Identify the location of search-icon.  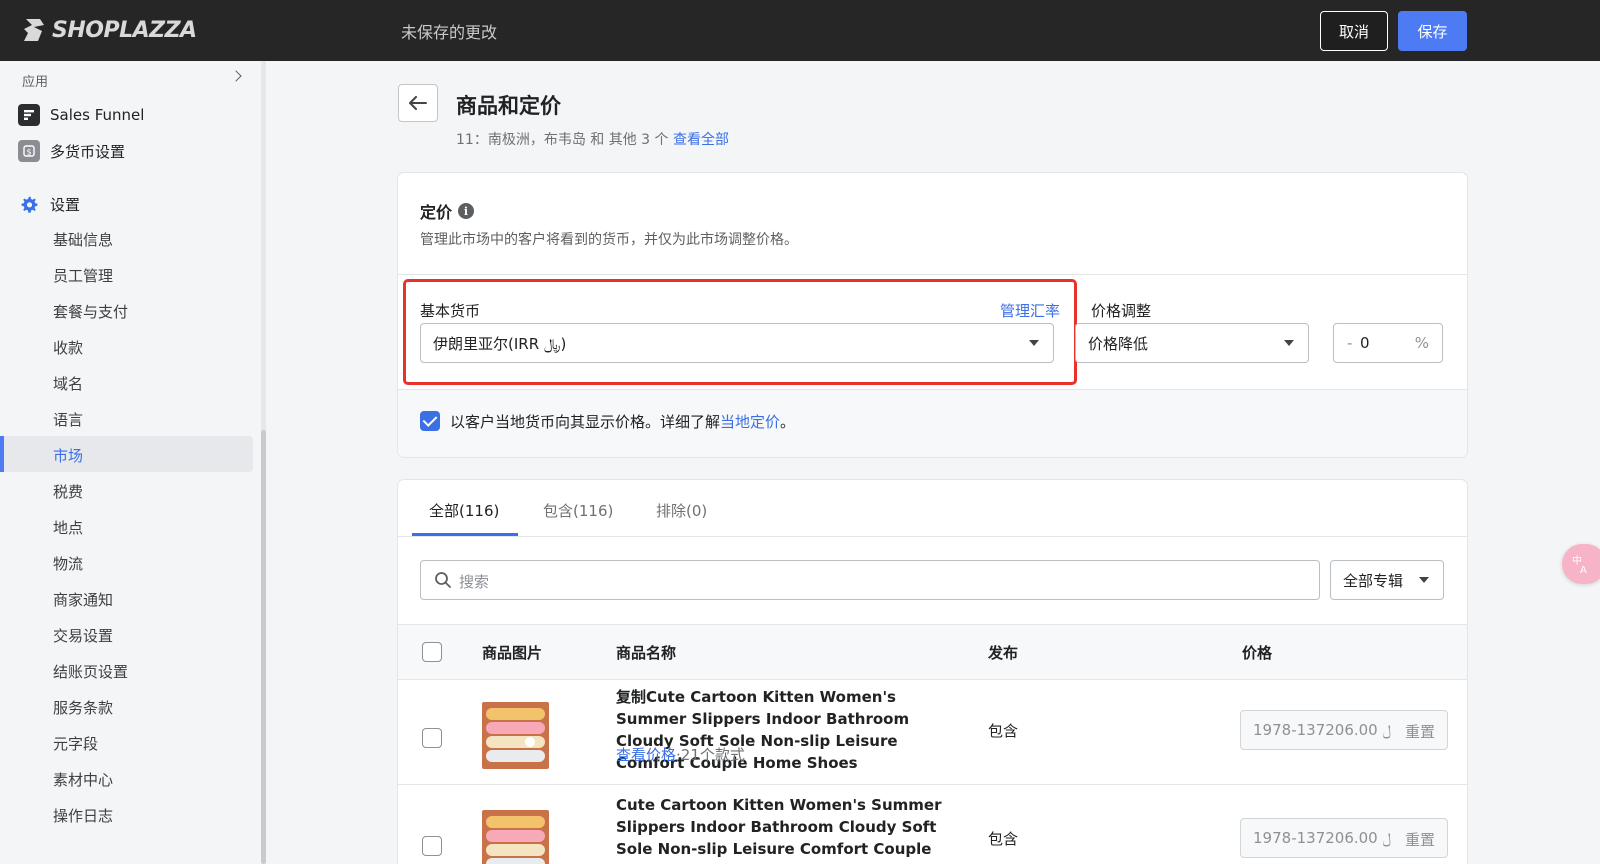
(443, 580).